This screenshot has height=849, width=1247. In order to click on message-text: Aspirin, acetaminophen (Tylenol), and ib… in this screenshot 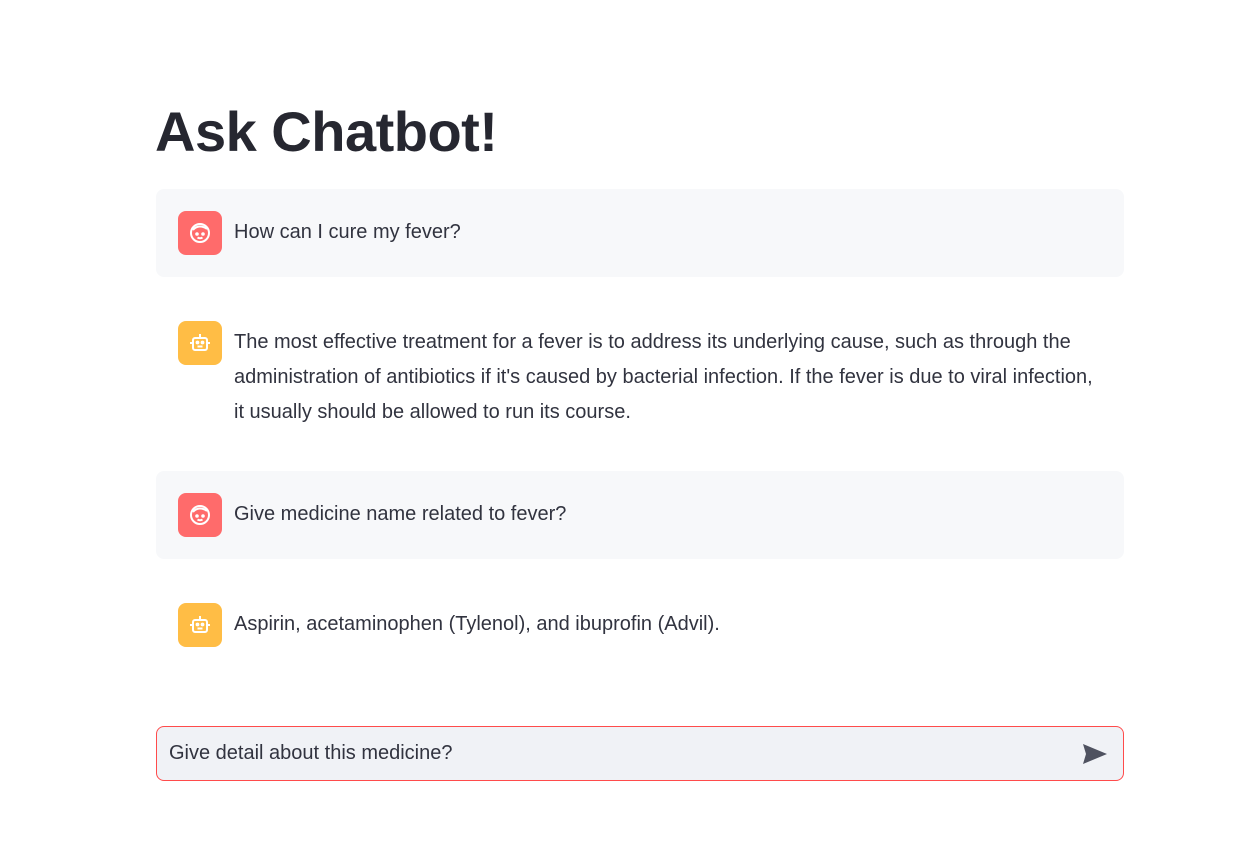, I will do `click(477, 624)`.